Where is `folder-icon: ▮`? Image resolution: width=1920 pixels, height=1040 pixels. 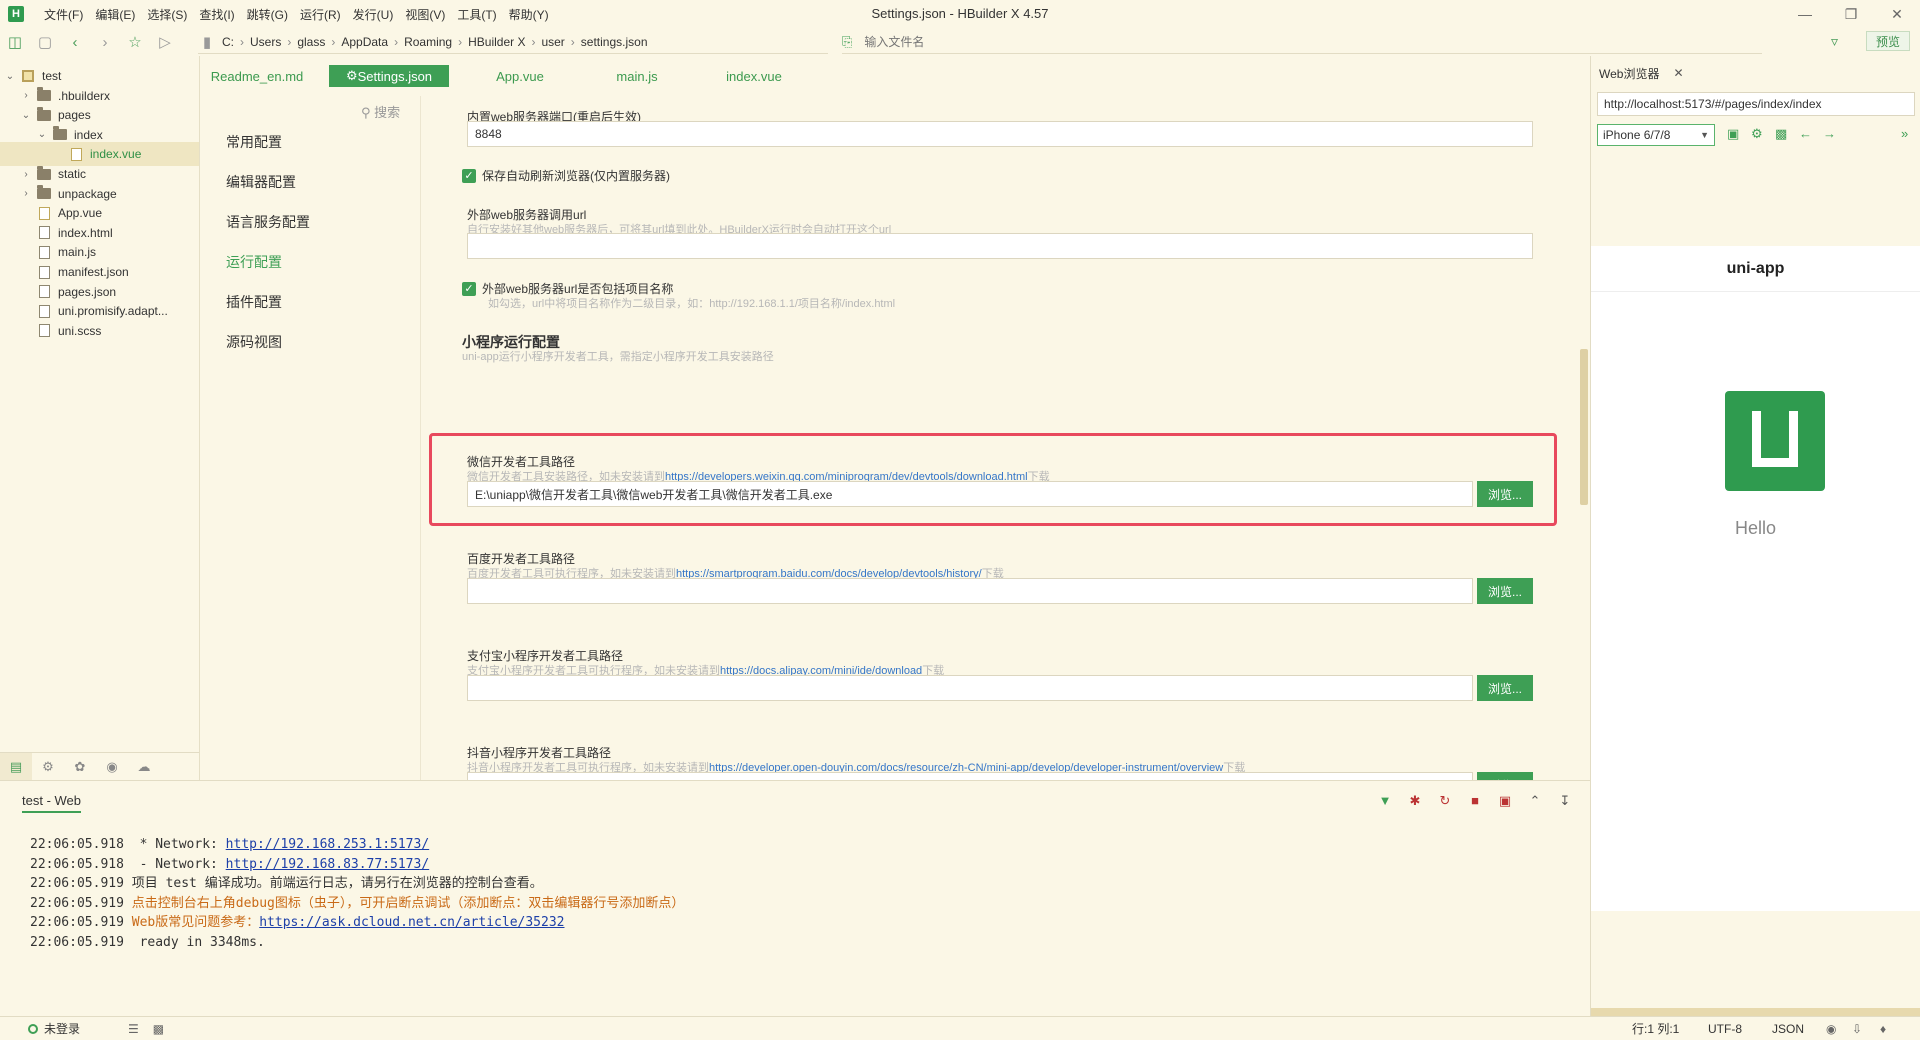 folder-icon: ▮ is located at coordinates (207, 42).